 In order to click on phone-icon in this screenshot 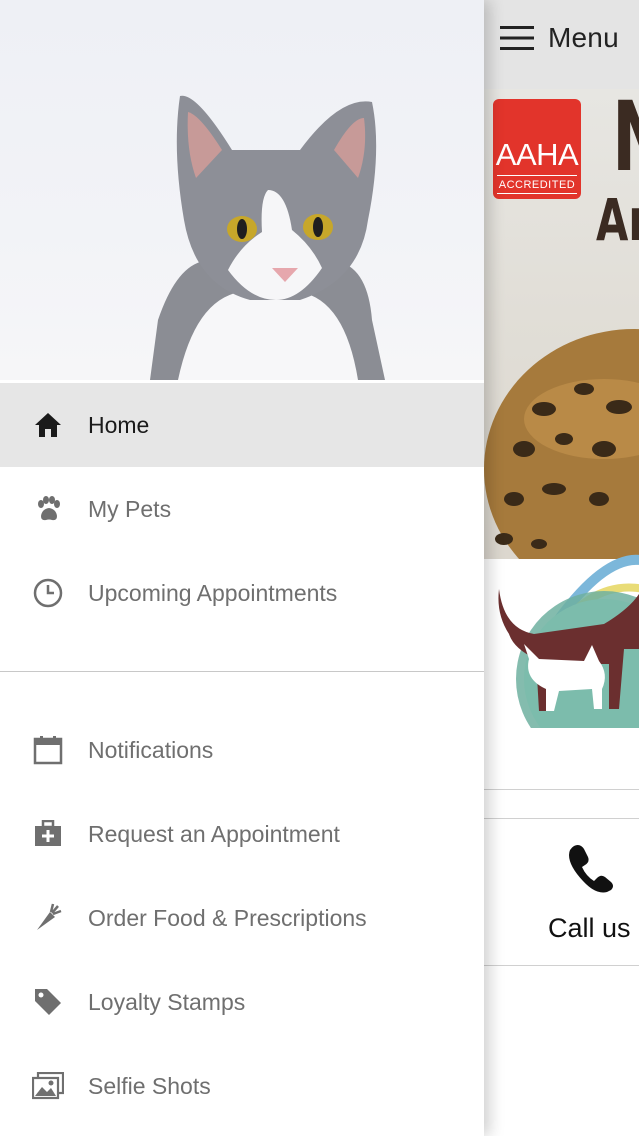, I will do `click(591, 869)`.